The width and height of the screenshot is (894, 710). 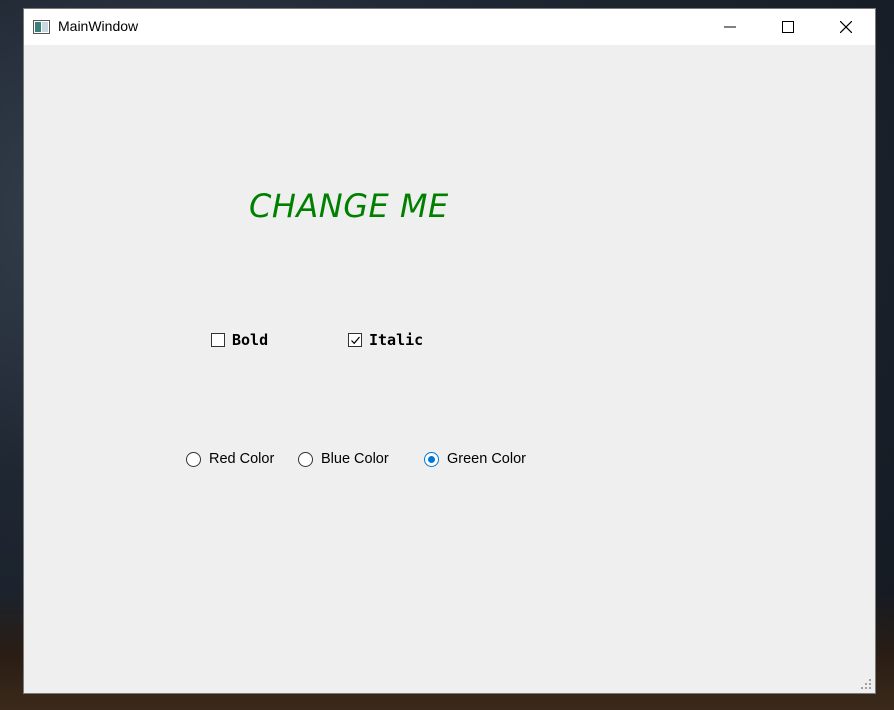 I want to click on blue-color-radio-label: Blue Color, so click(x=355, y=459).